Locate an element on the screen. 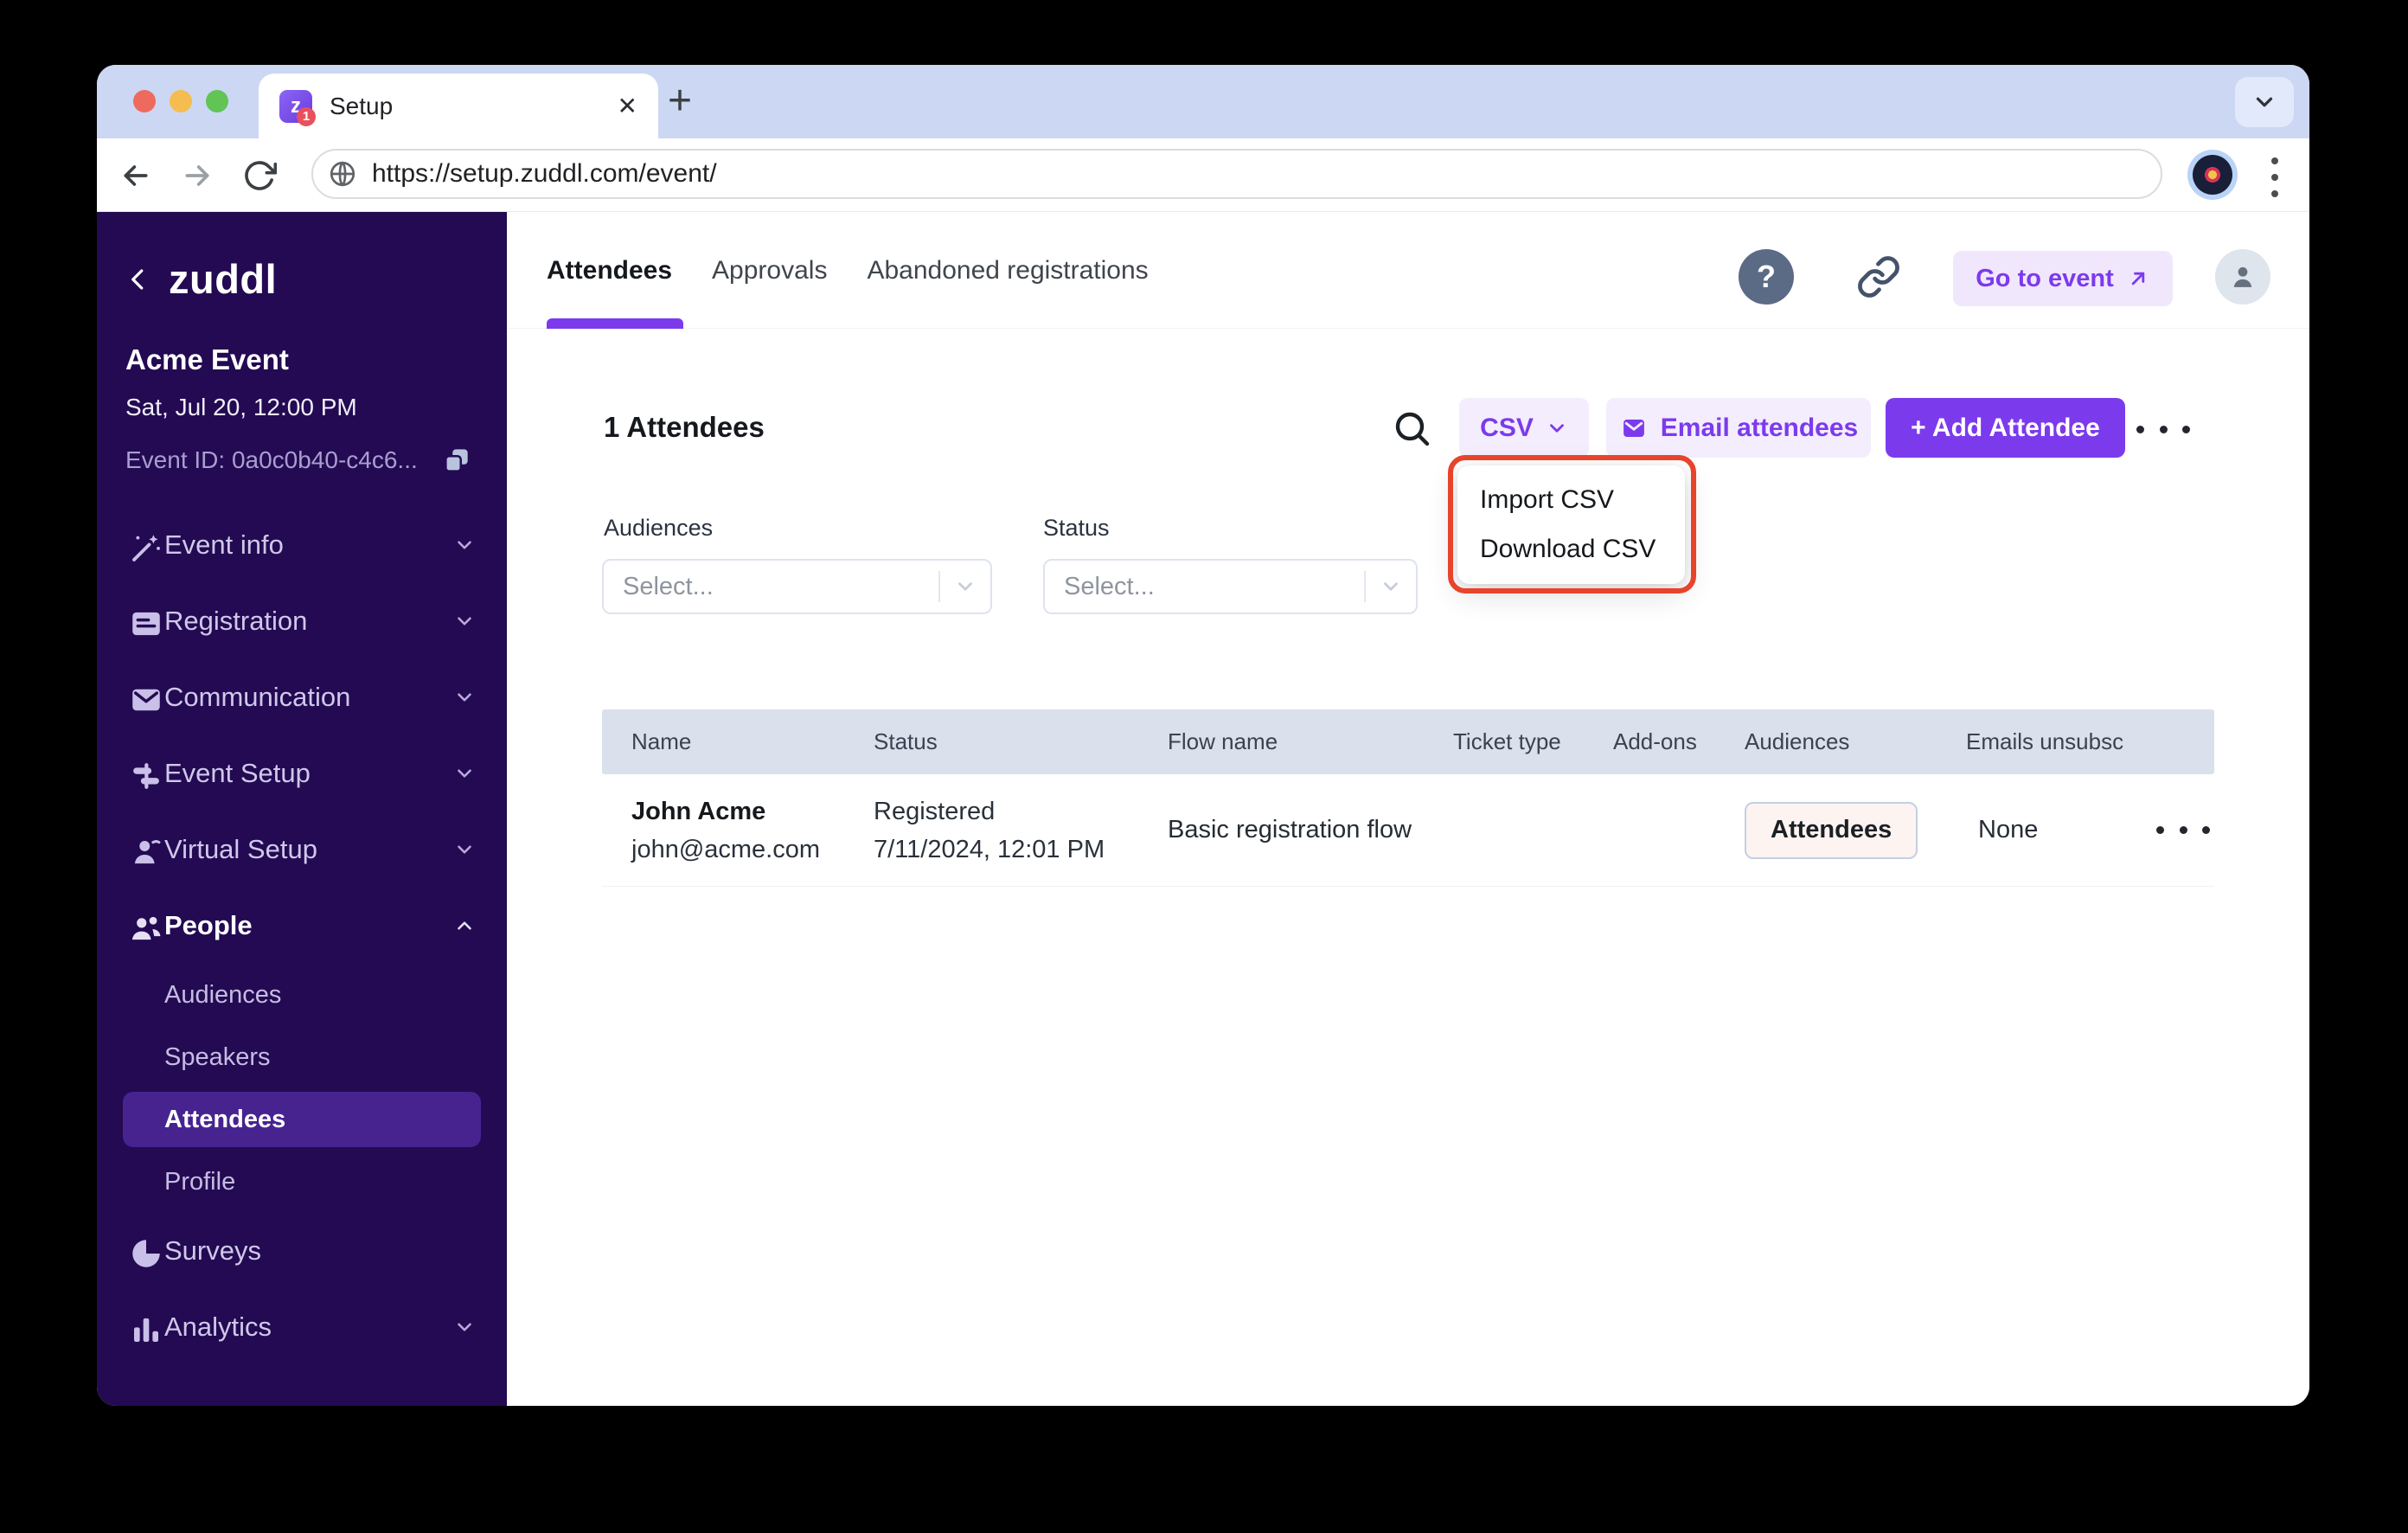  profile-avatar is located at coordinates (2212, 175).